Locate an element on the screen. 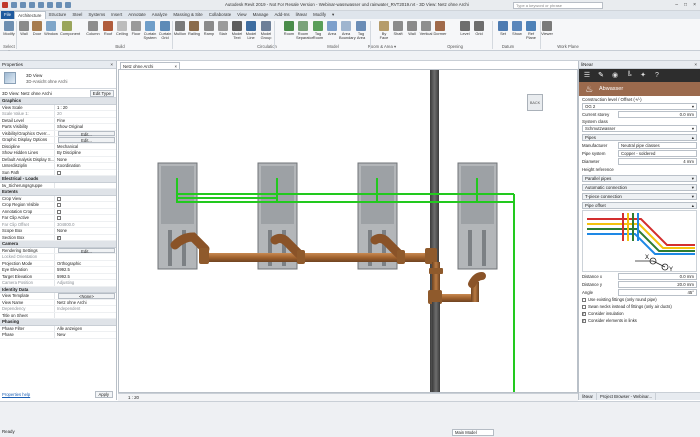 Image resolution: width=700 pixels, height=437 pixels. tab-more: ▾ is located at coordinates (333, 15).